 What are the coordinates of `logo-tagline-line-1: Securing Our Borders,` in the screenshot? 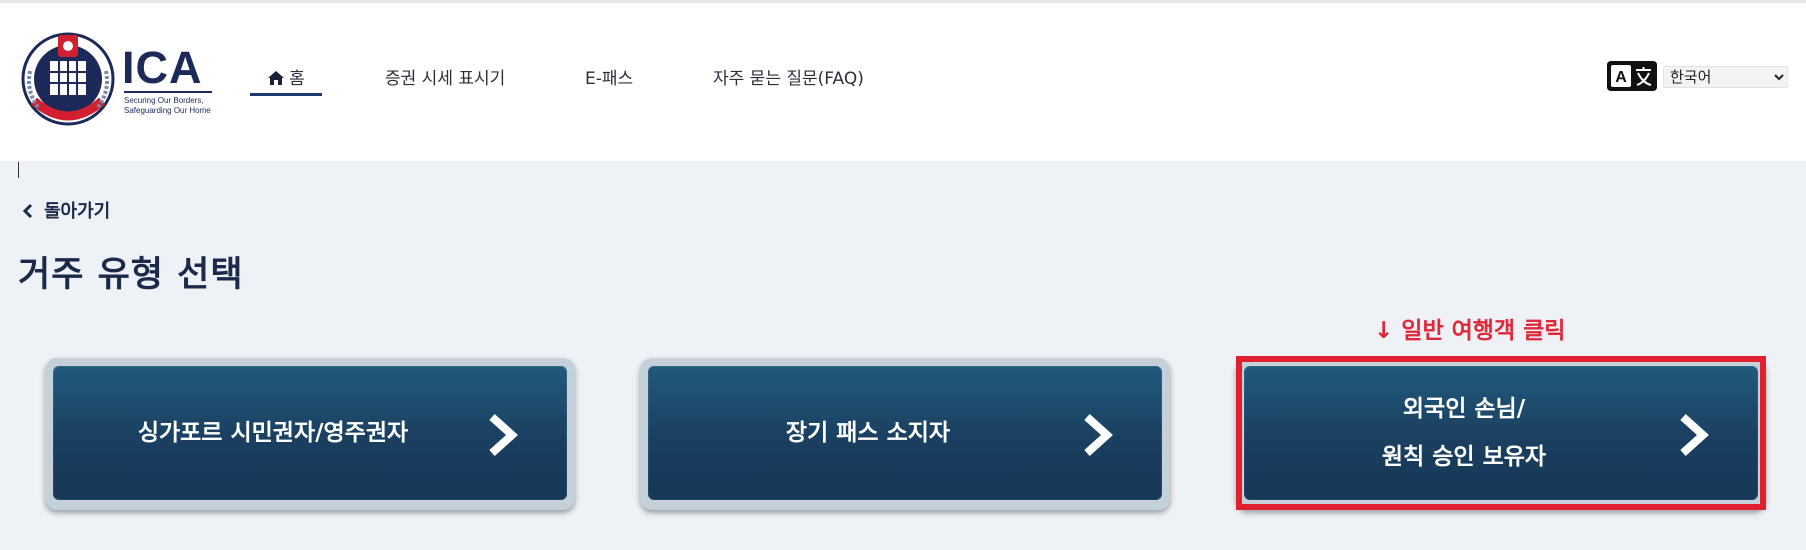 It's located at (164, 100).